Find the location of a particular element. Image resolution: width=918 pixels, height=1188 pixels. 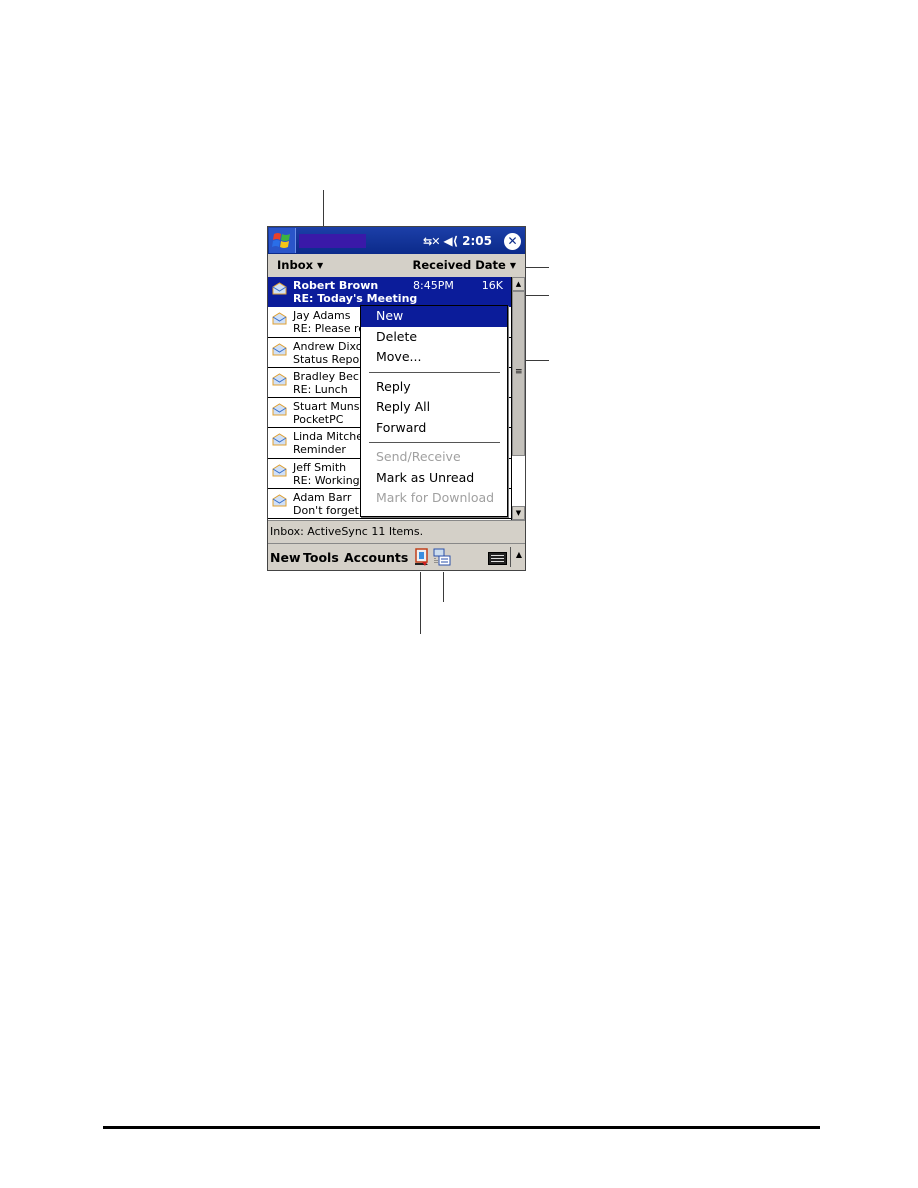

list-scrollbar: ▲ ≡ ▼ is located at coordinates (518, 398).